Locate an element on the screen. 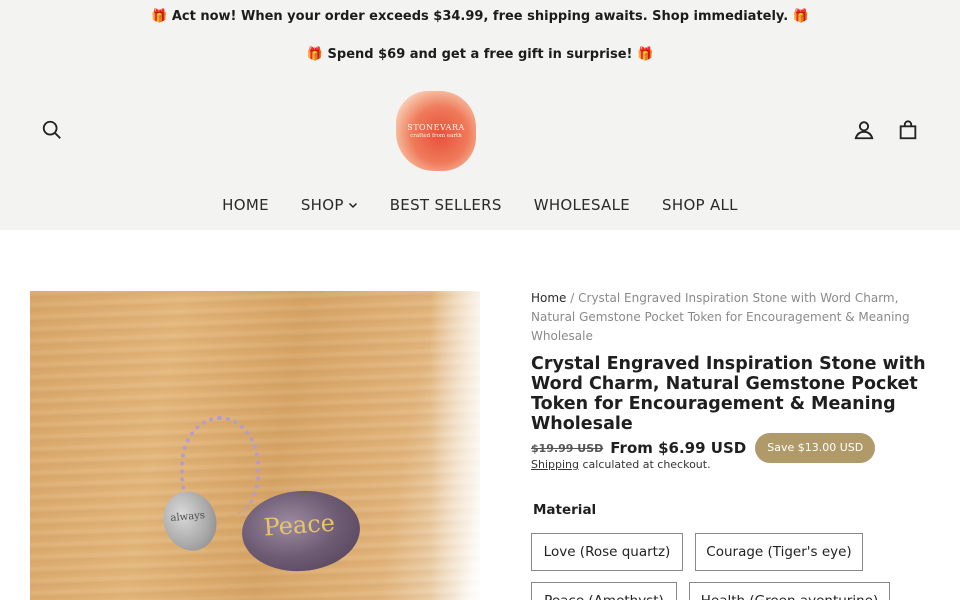 This screenshot has height=600, width=960. store-logo: STONEVARA crafted from earth is located at coordinates (436, 131).